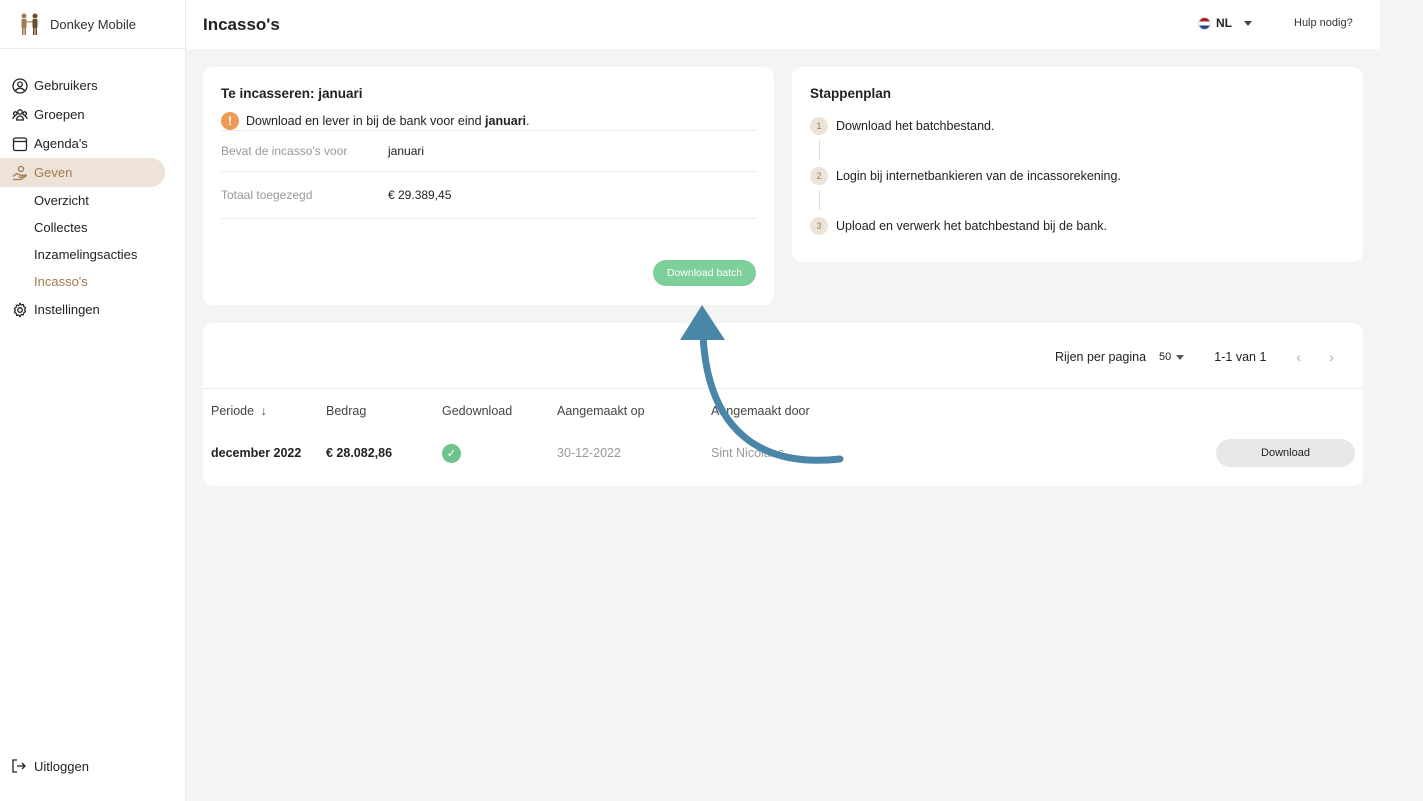  Describe the element at coordinates (239, 411) in the screenshot. I see `column-header-periode: Periode ↓` at that location.